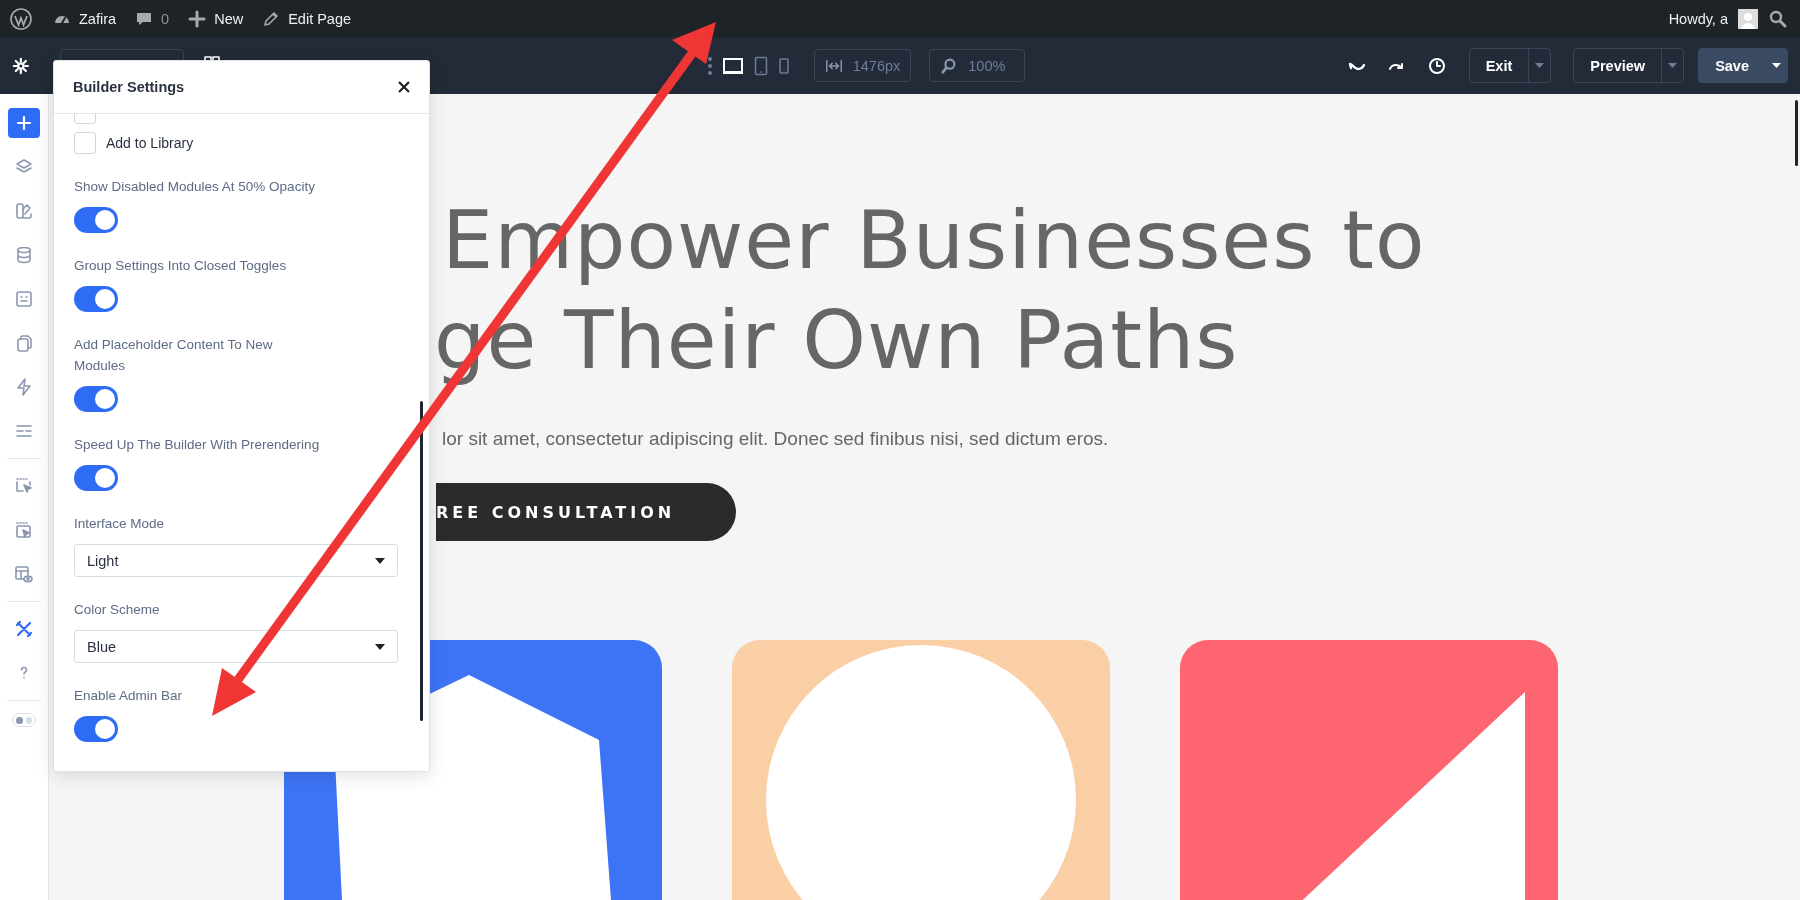 The width and height of the screenshot is (1800, 900). I want to click on greeting-link: Howdy, a, so click(1698, 18).